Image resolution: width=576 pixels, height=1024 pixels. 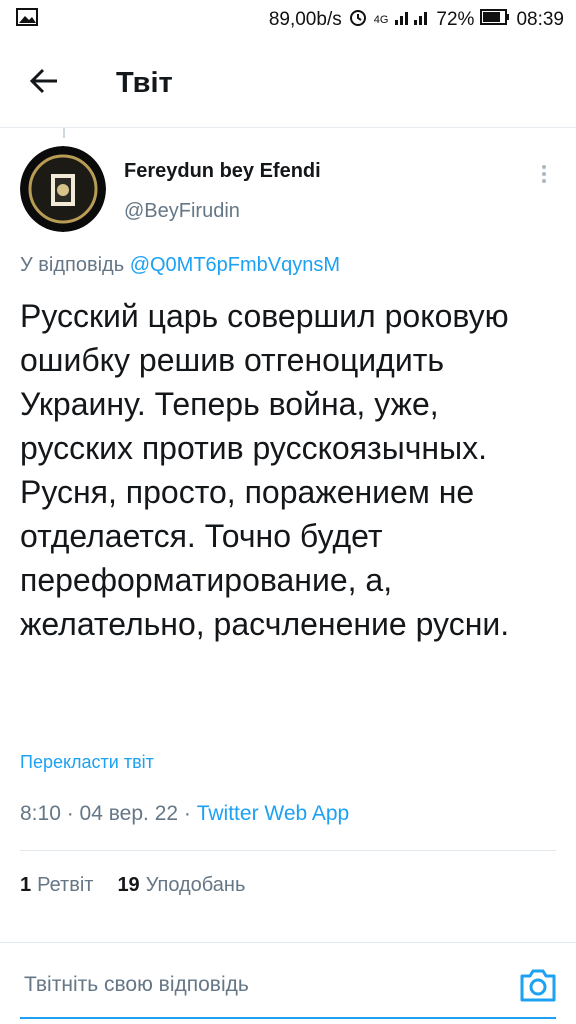 What do you see at coordinates (288, 1018) in the screenshot?
I see `reply-input-underline` at bounding box center [288, 1018].